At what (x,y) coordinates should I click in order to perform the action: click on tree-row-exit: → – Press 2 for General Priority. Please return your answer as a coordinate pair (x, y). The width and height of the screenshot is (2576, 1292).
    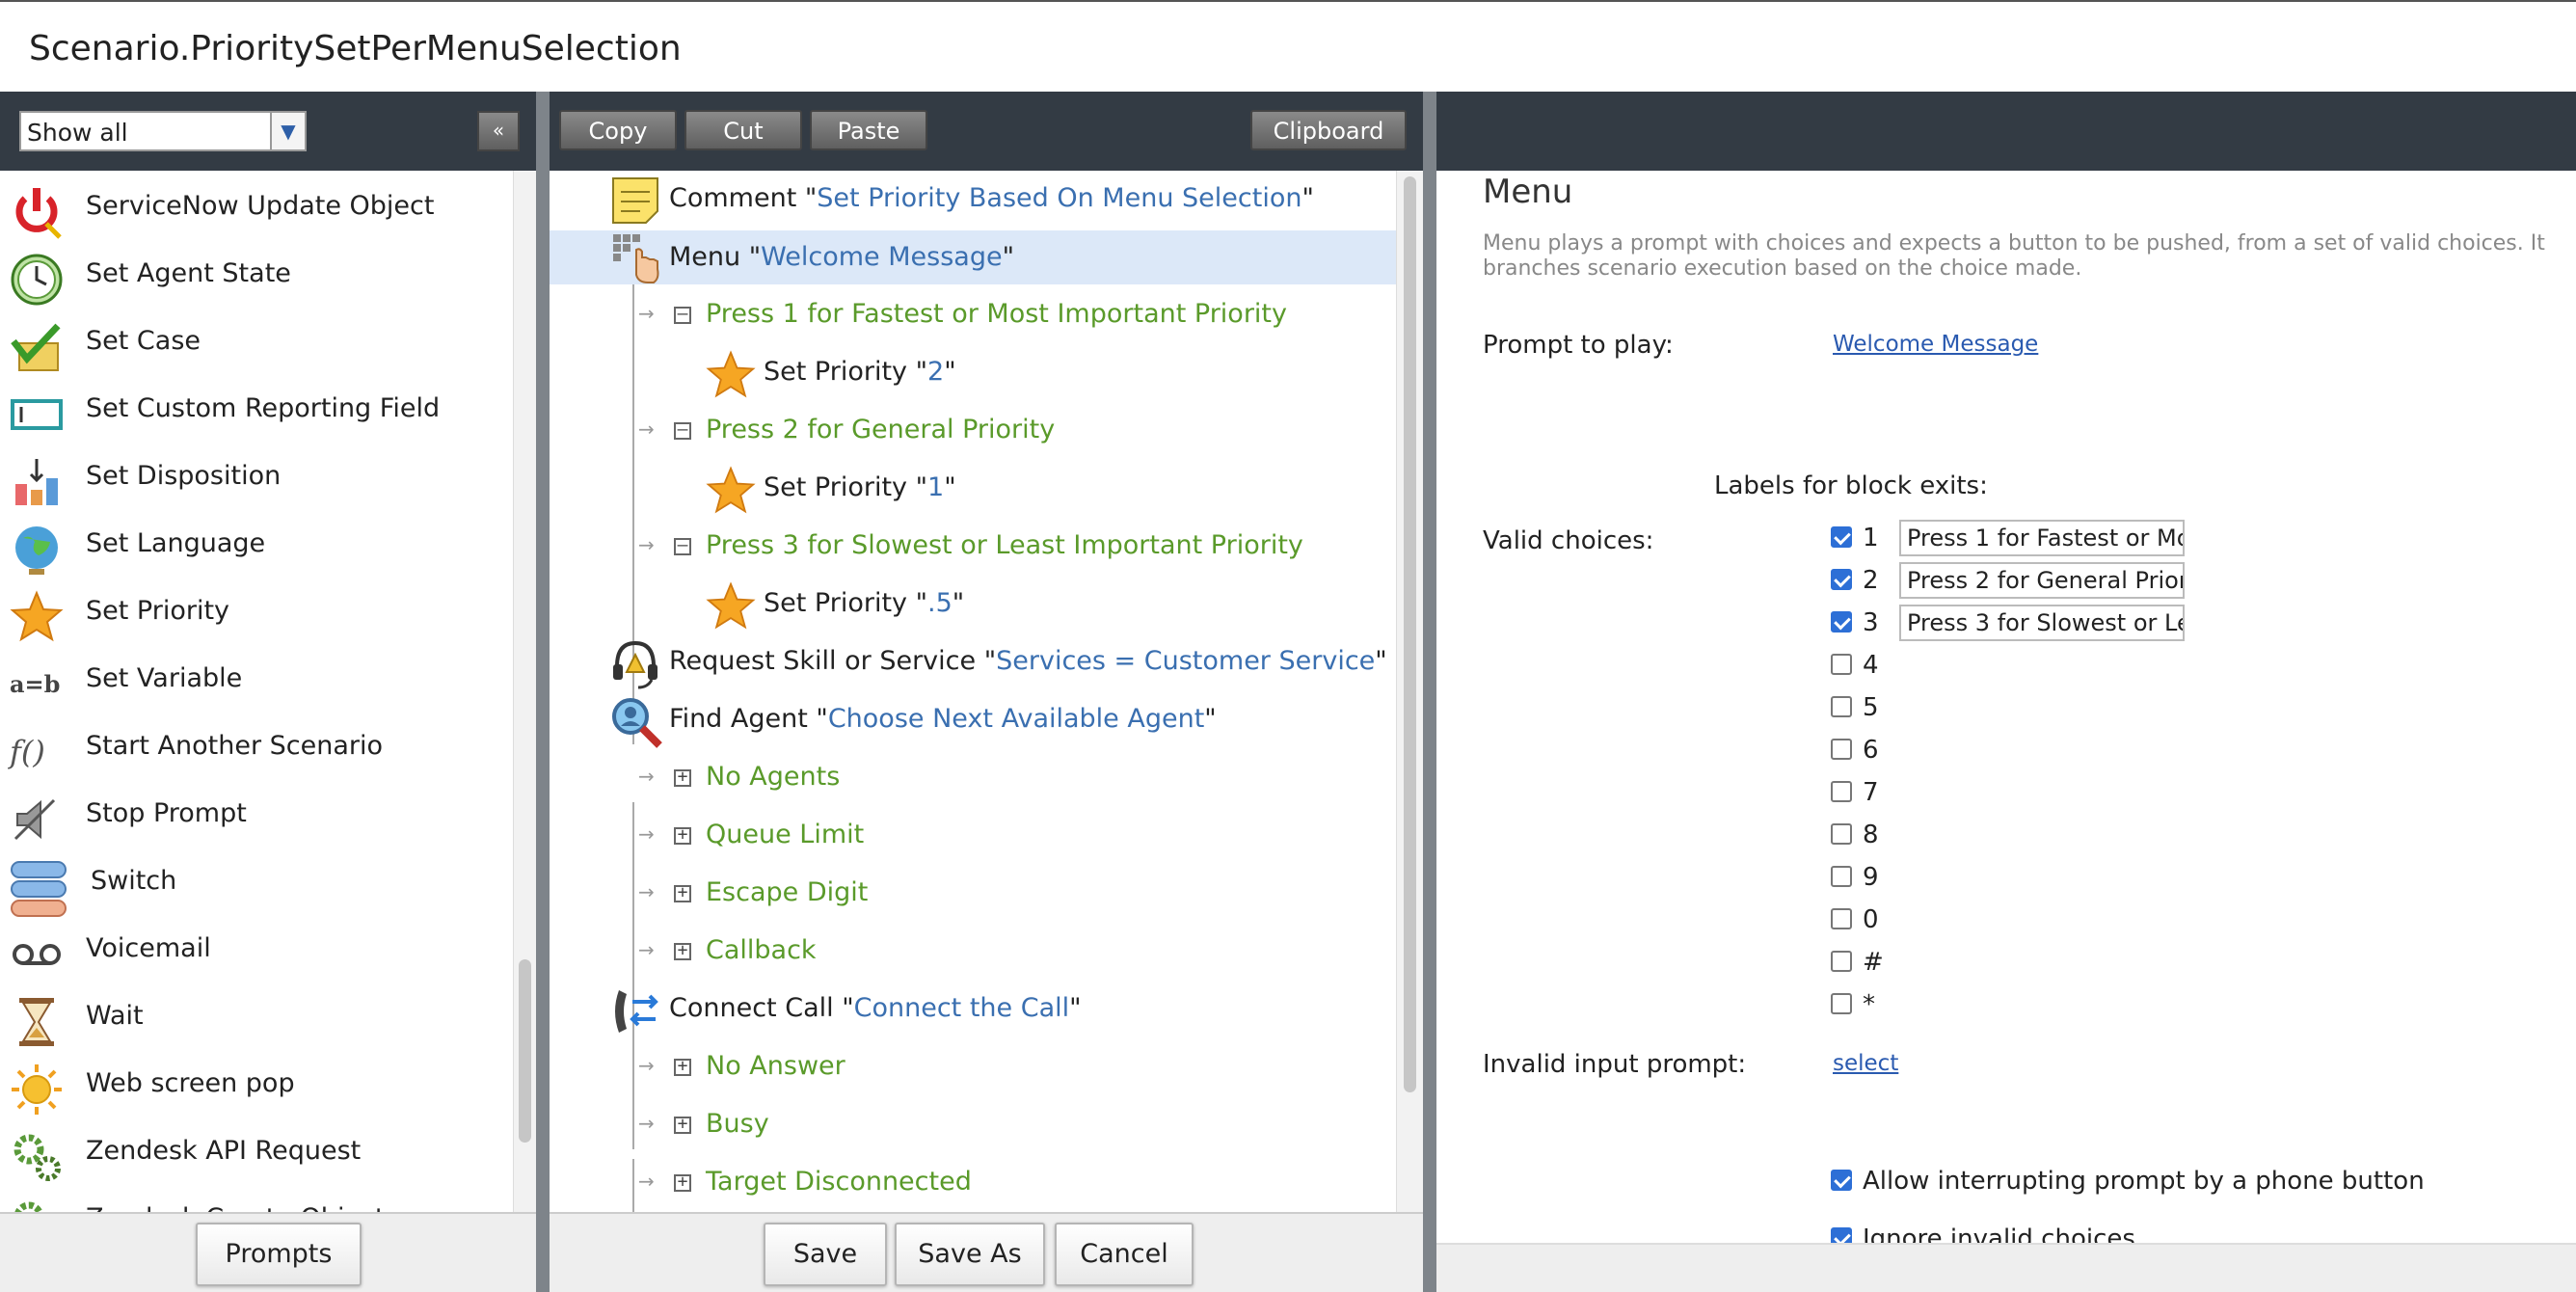
    Looking at the image, I should click on (973, 431).